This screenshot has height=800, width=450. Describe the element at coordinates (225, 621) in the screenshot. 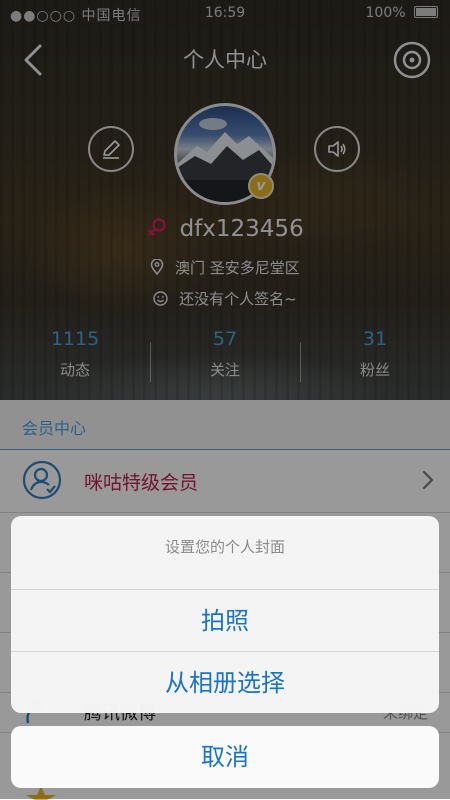

I see `take-photo-button: 拍照` at that location.